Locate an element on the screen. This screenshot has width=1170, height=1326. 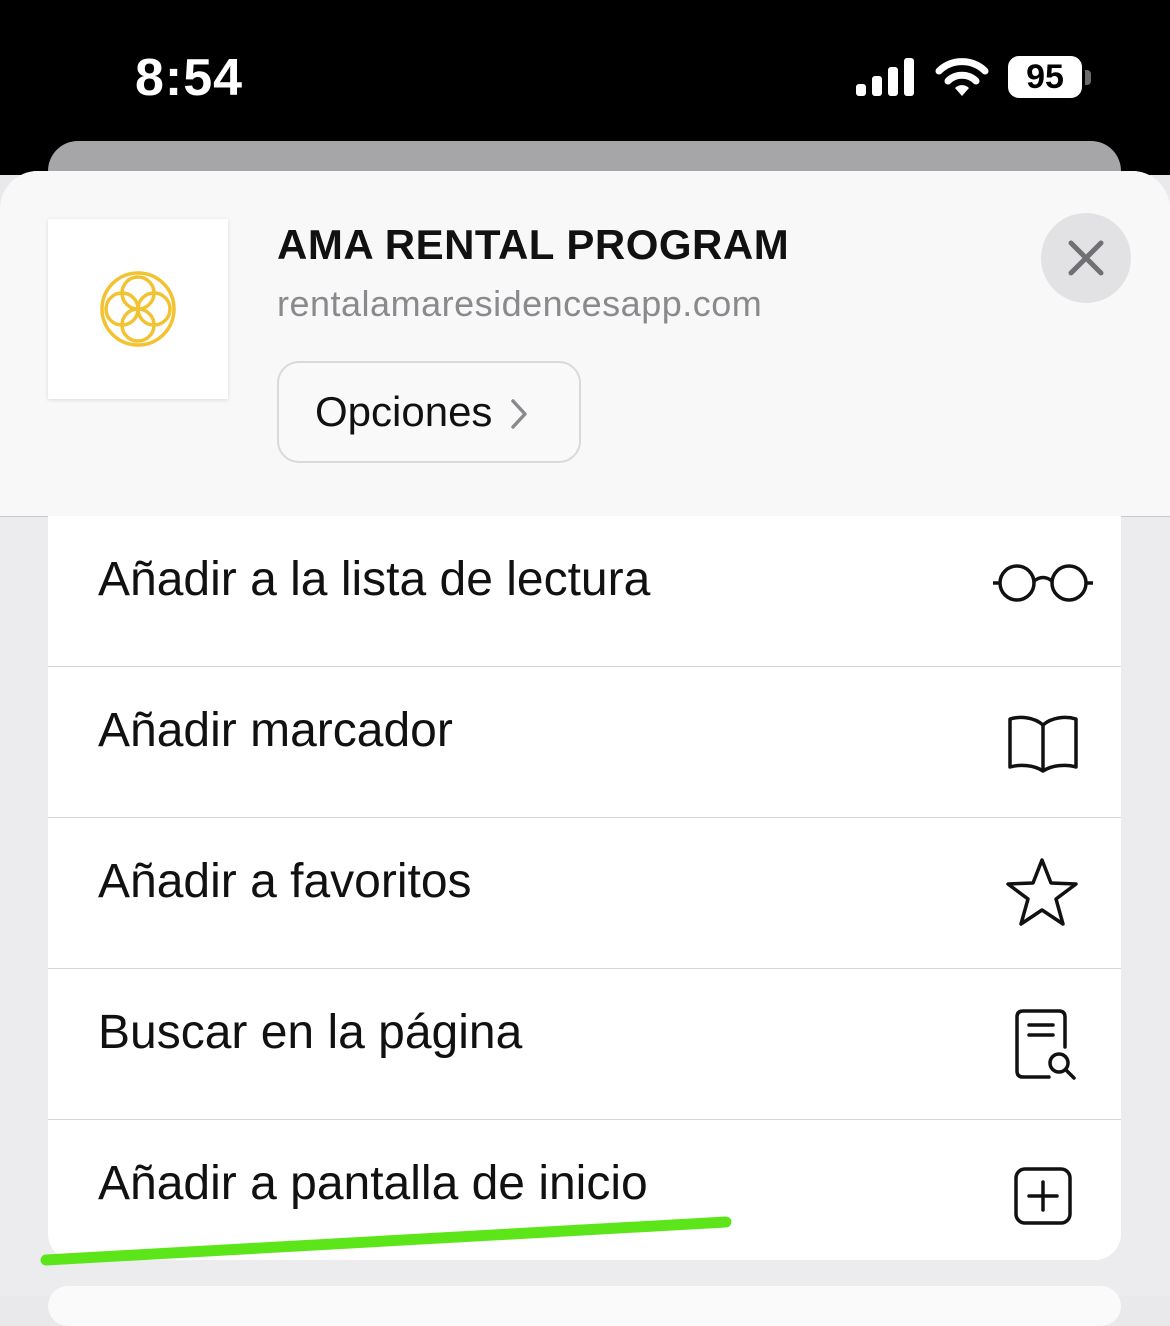
chevron-right-icon is located at coordinates (519, 414).